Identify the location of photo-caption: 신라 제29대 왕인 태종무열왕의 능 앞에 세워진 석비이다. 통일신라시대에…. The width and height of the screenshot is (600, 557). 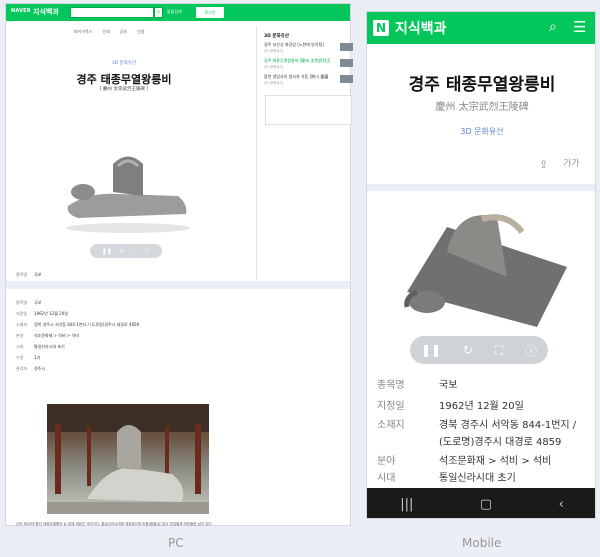
(114, 524).